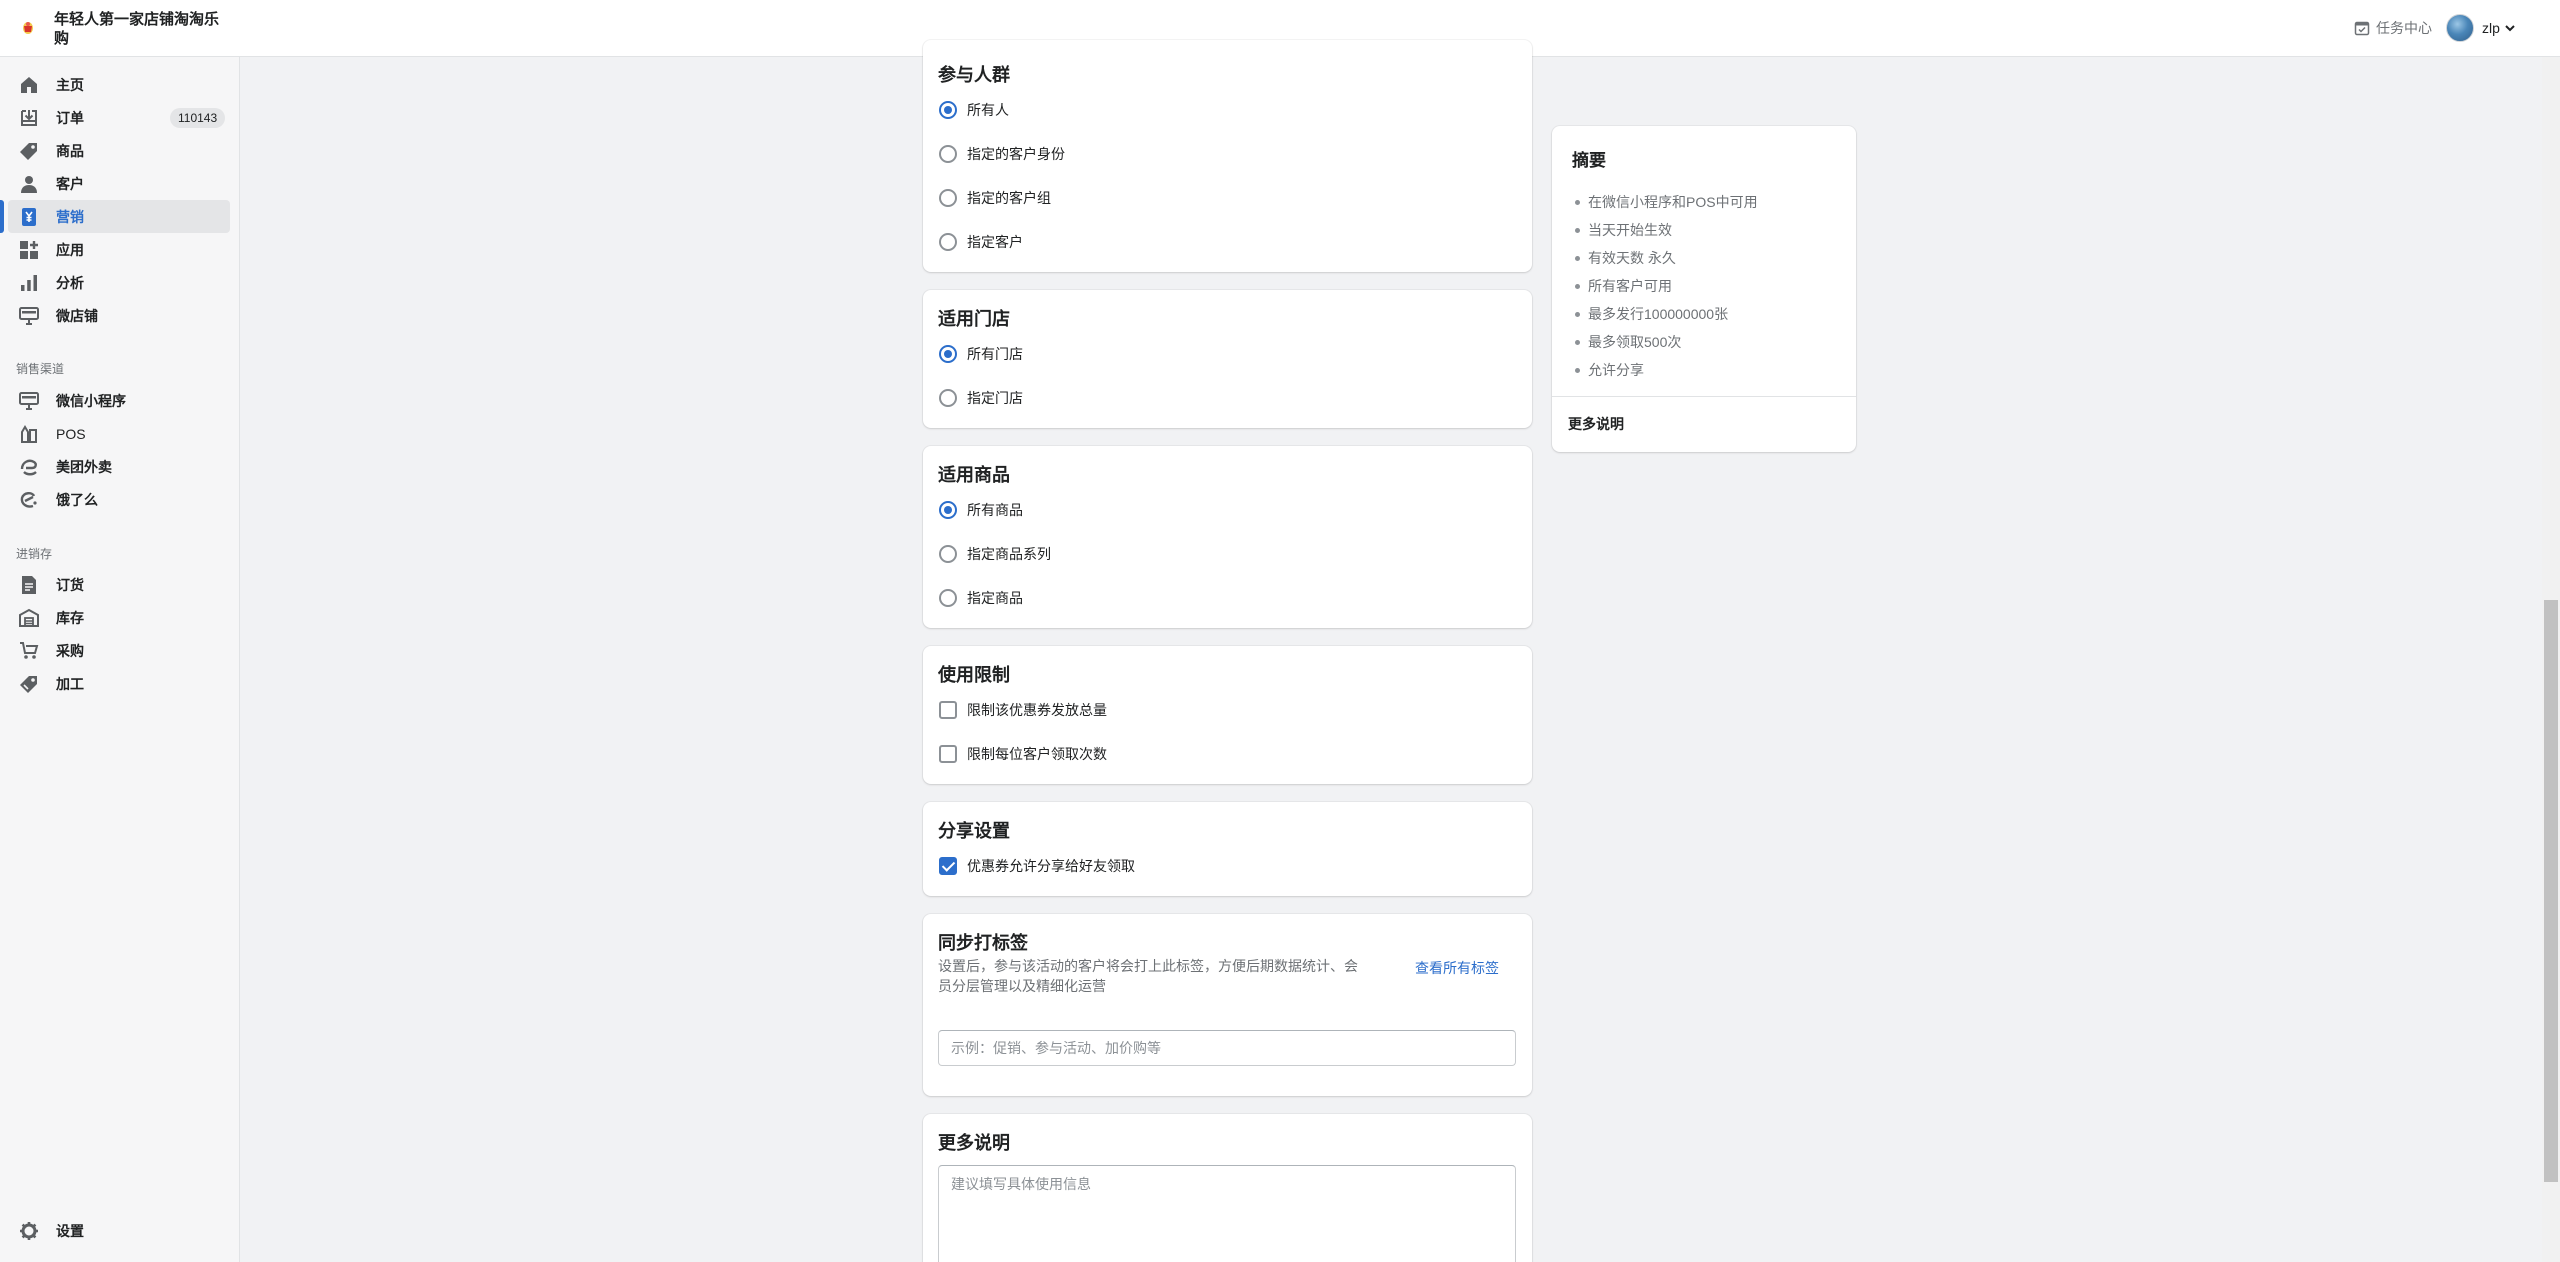  Describe the element at coordinates (34, 554) in the screenshot. I see `inventory-heading: 进销存` at that location.